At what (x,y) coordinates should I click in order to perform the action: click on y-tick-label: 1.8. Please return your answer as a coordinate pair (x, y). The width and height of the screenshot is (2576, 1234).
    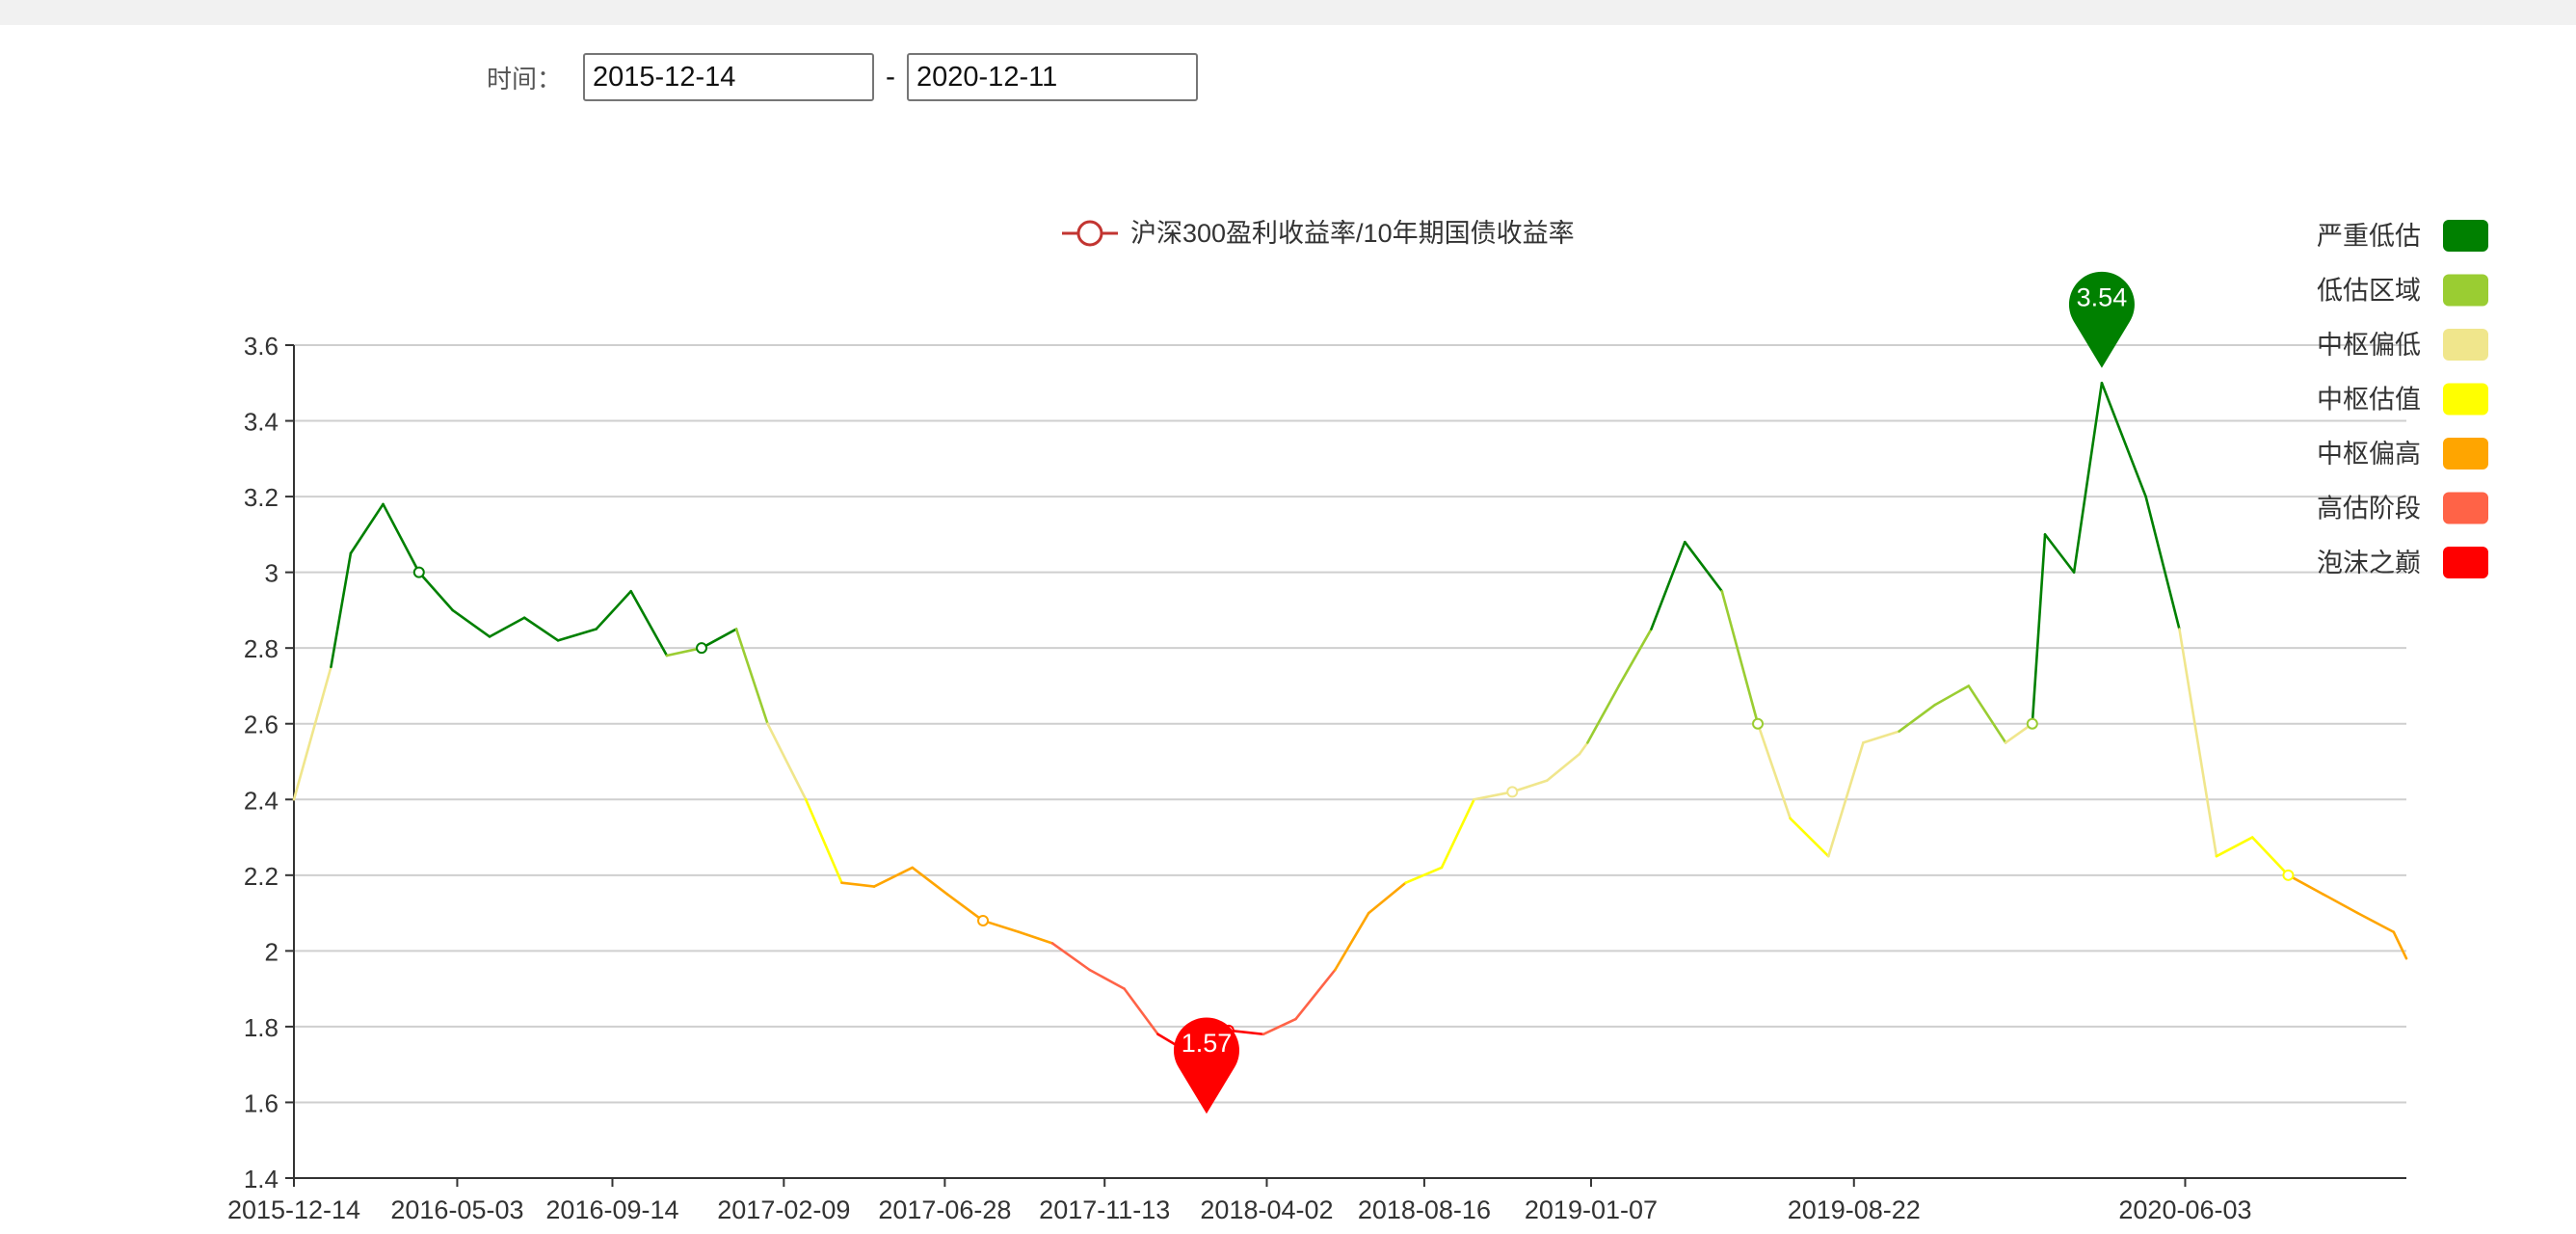
    Looking at the image, I should click on (261, 1027).